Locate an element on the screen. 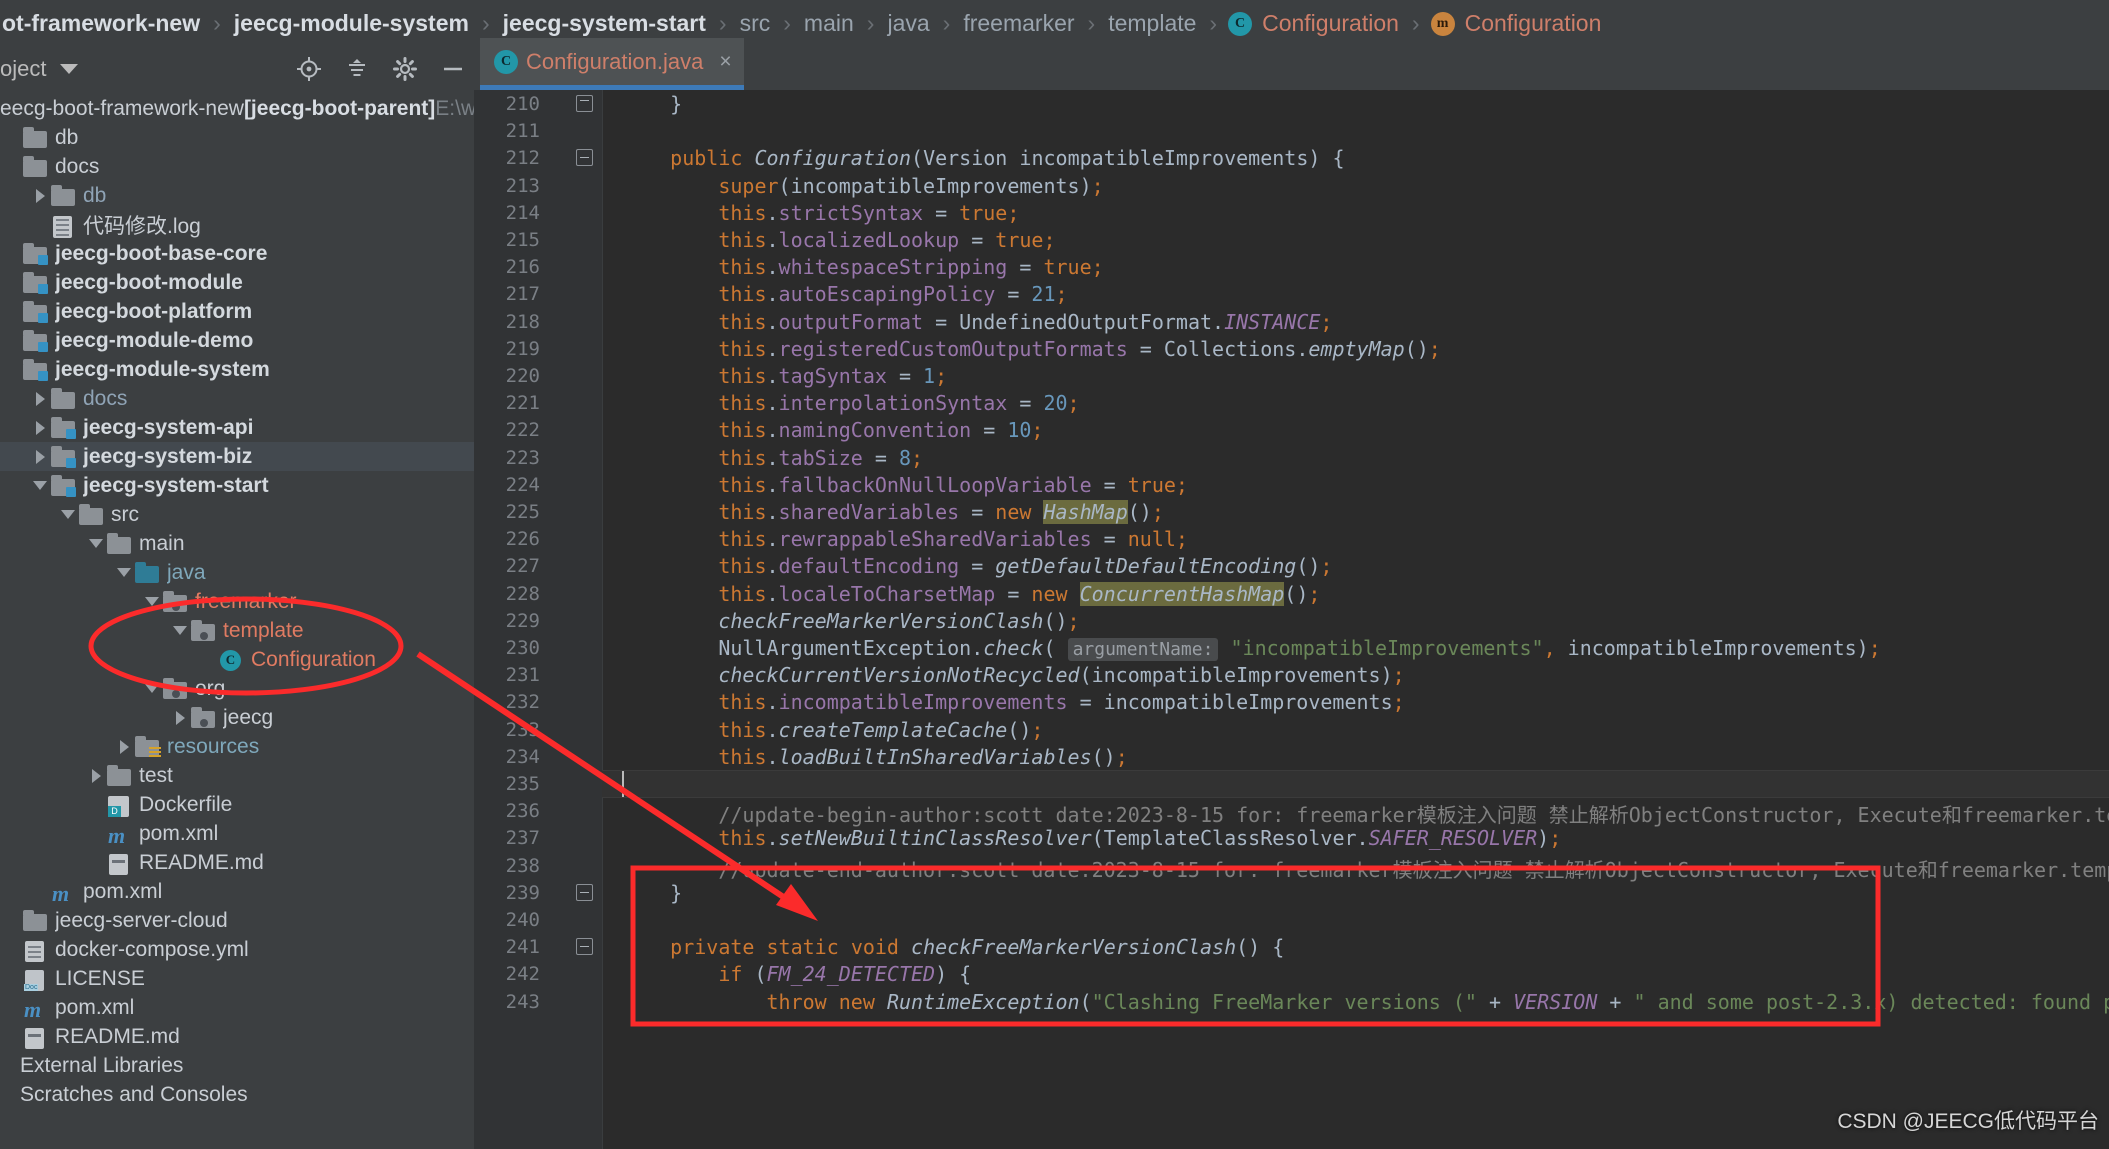  code-line: this.sharedVariables = new HashMap(); is located at coordinates (893, 512).